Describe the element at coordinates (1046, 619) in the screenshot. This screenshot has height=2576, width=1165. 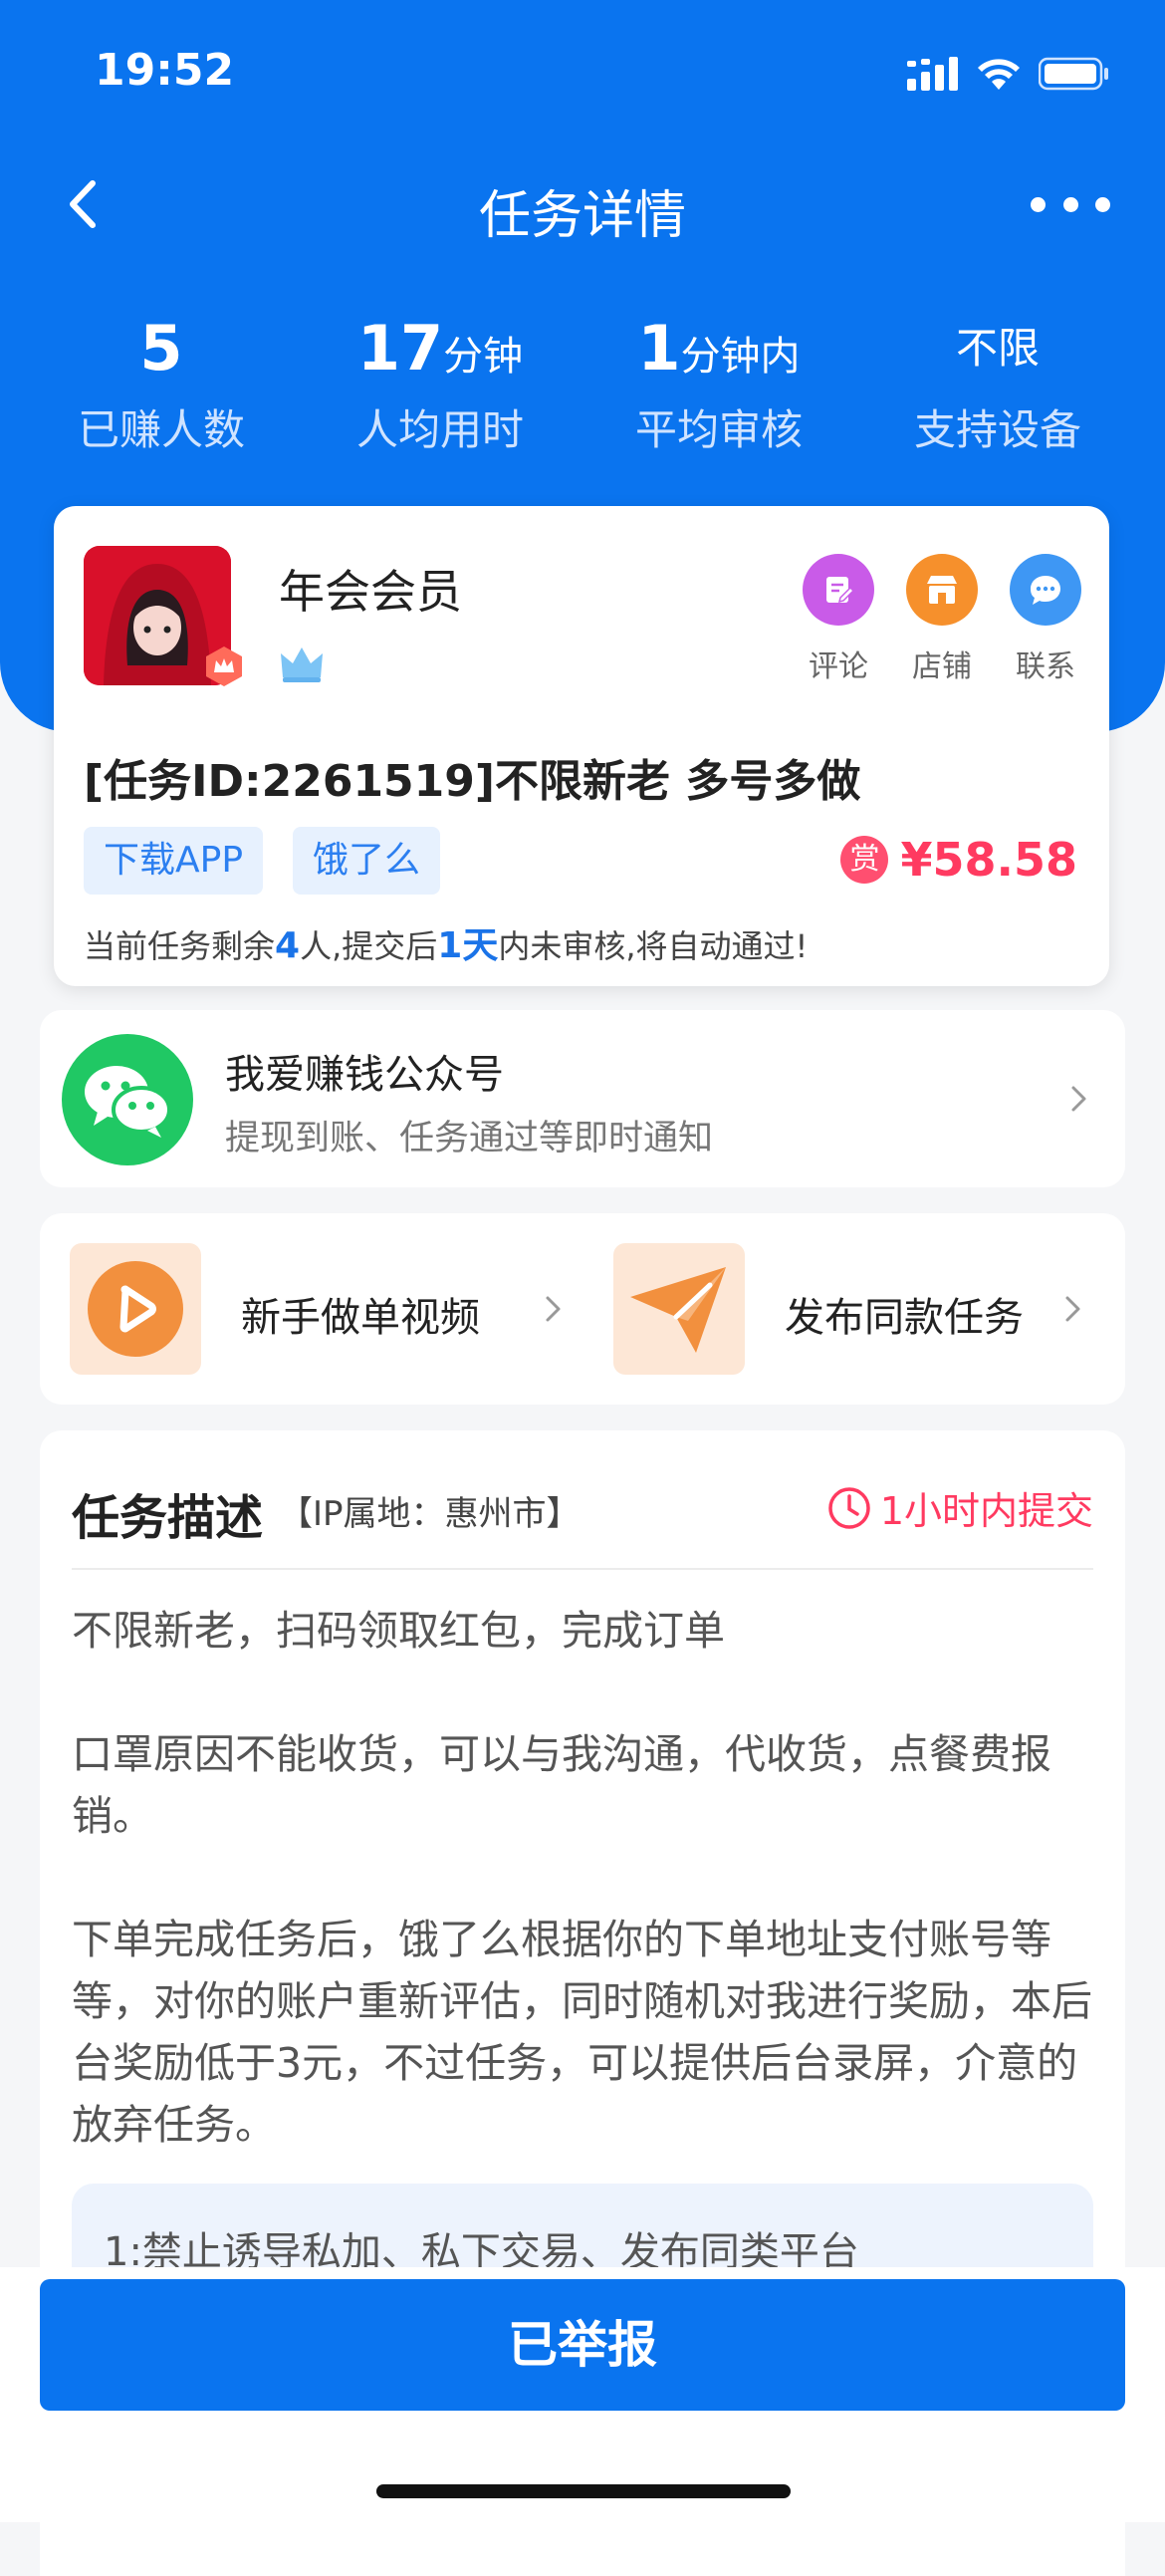
I see `contact-button: 联系` at that location.